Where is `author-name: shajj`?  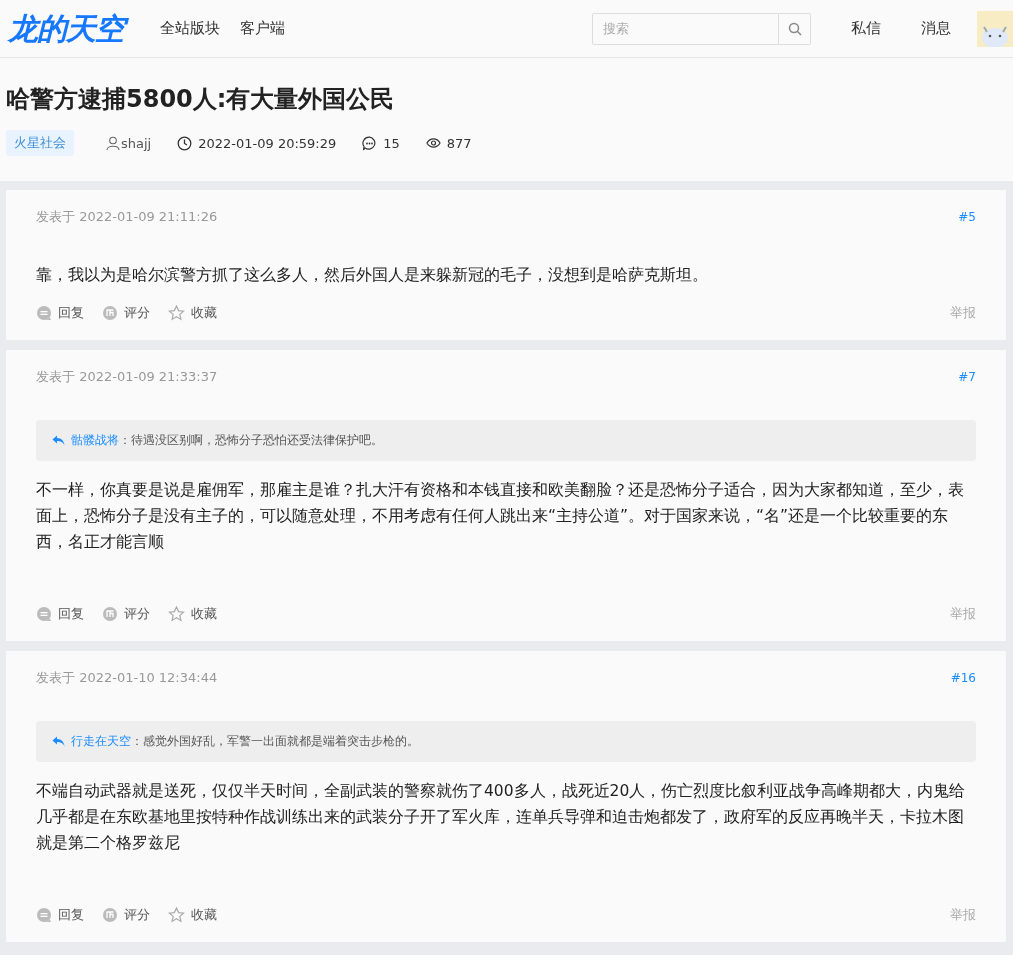 author-name: shajj is located at coordinates (136, 143).